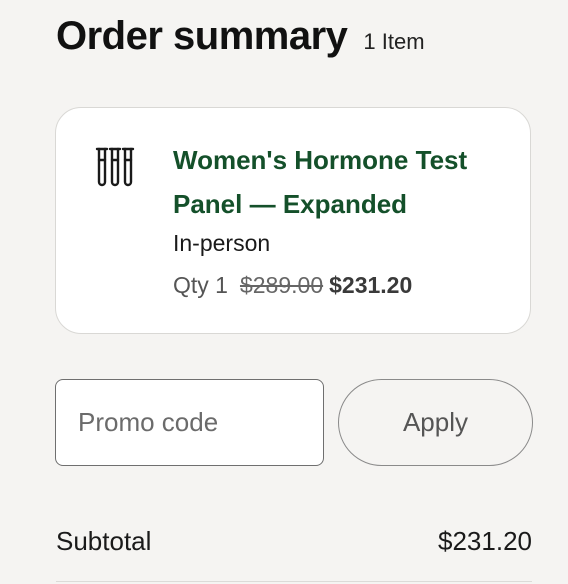 The image size is (568, 584). What do you see at coordinates (294, 581) in the screenshot?
I see `divider` at bounding box center [294, 581].